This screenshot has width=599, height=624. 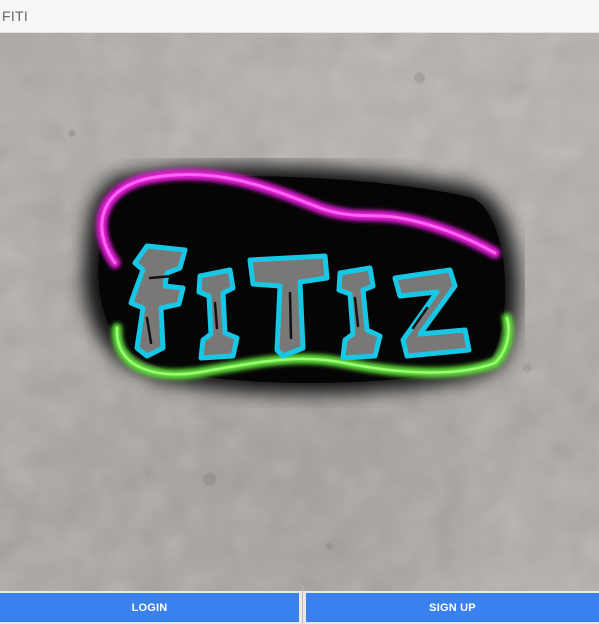 I want to click on title-bar: FITI, so click(x=299, y=16).